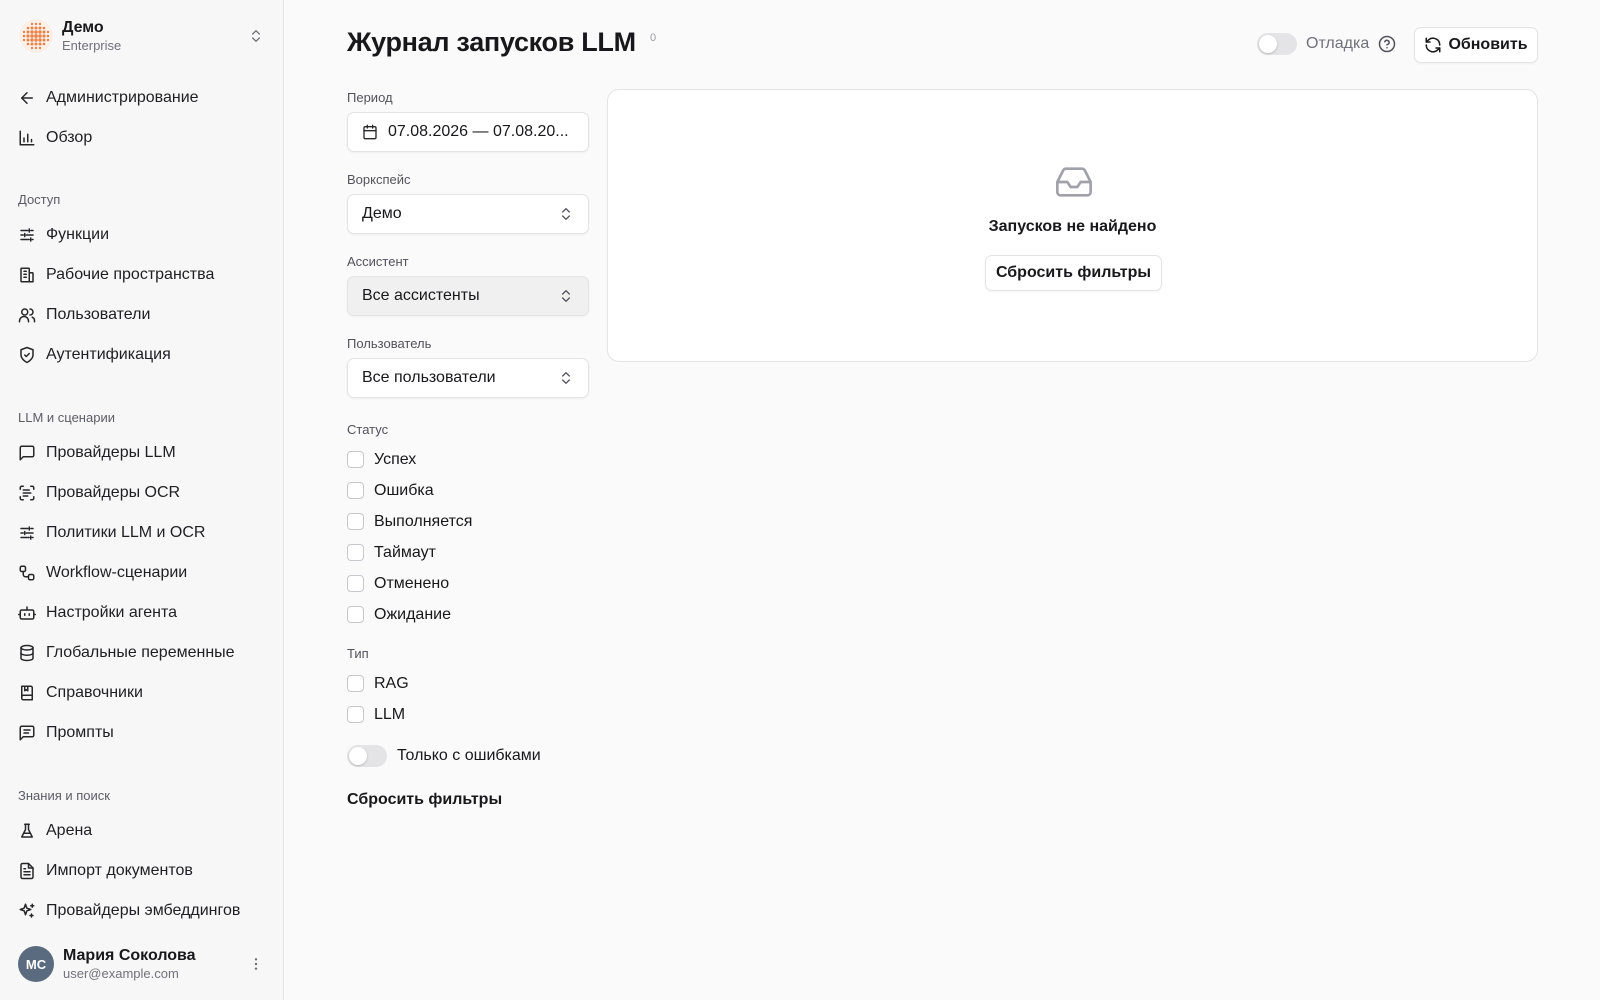 Image resolution: width=1600 pixels, height=1000 pixels. What do you see at coordinates (66, 417) in the screenshot?
I see `sidebar-section-title: LLM и сценарии` at bounding box center [66, 417].